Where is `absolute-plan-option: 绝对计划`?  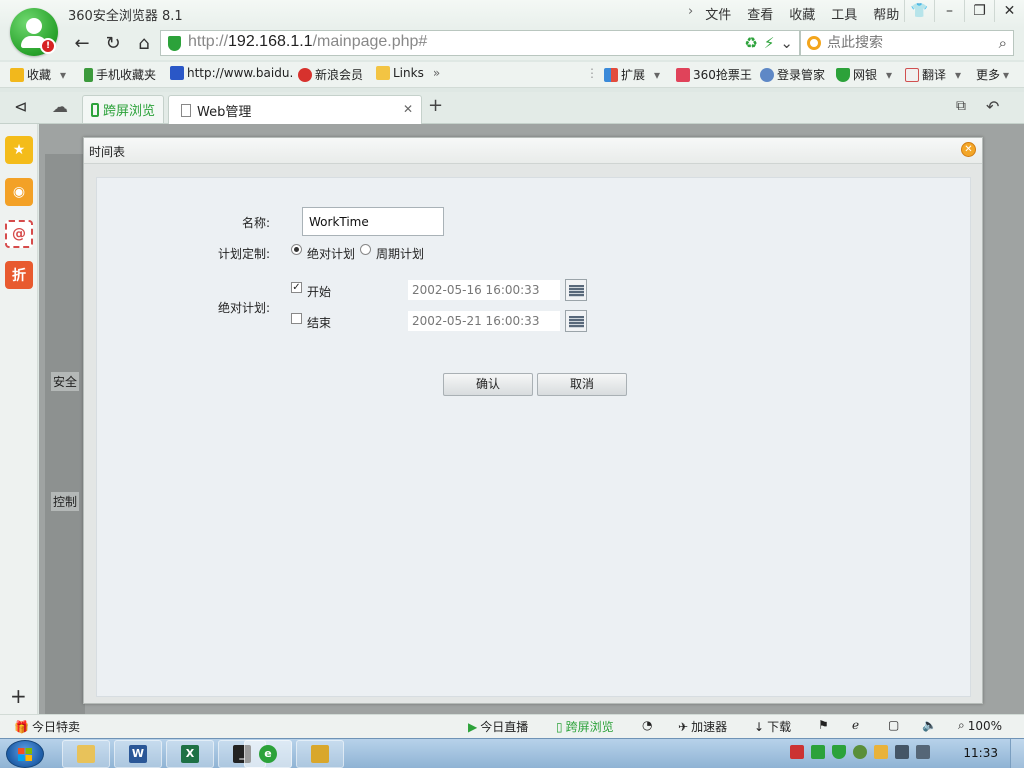
absolute-plan-option: 绝对计划 is located at coordinates (331, 253).